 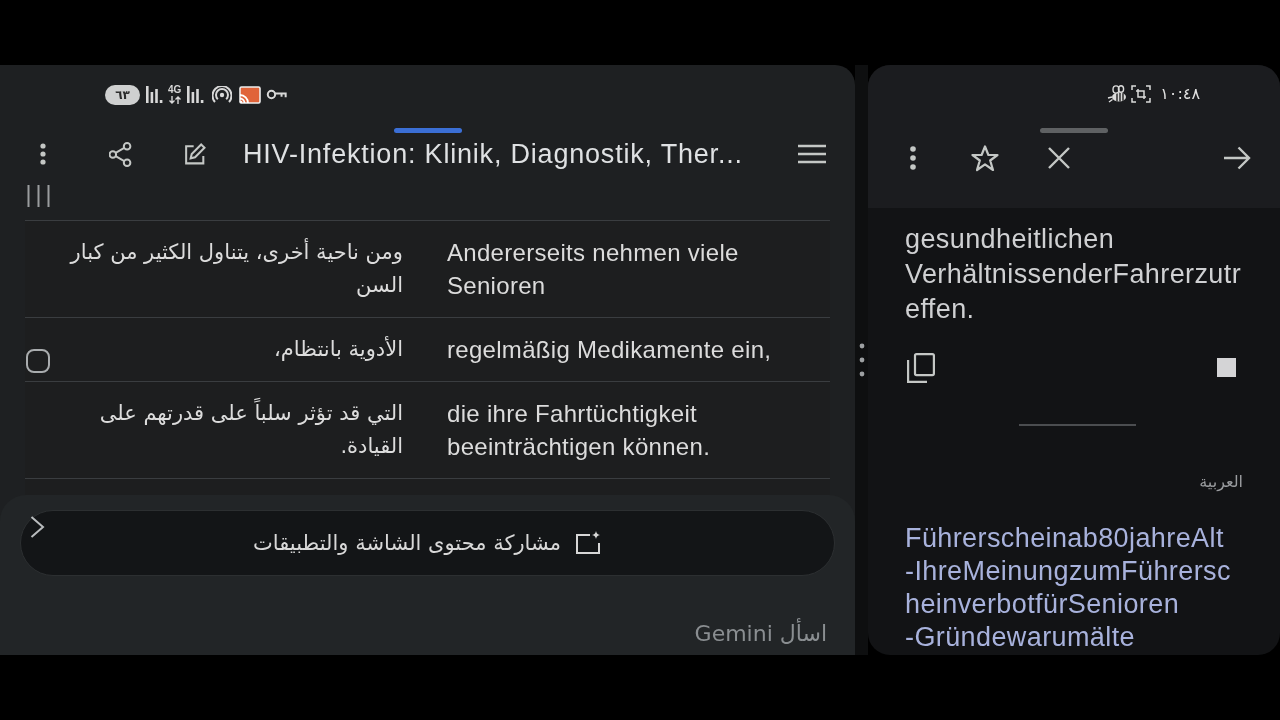 What do you see at coordinates (338, 349) in the screenshot?
I see `table-cell-text: الأدوية بانتظام،` at bounding box center [338, 349].